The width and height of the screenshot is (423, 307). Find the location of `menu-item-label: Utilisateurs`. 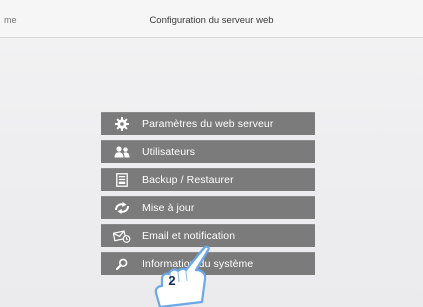

menu-item-label: Utilisateurs is located at coordinates (169, 152).